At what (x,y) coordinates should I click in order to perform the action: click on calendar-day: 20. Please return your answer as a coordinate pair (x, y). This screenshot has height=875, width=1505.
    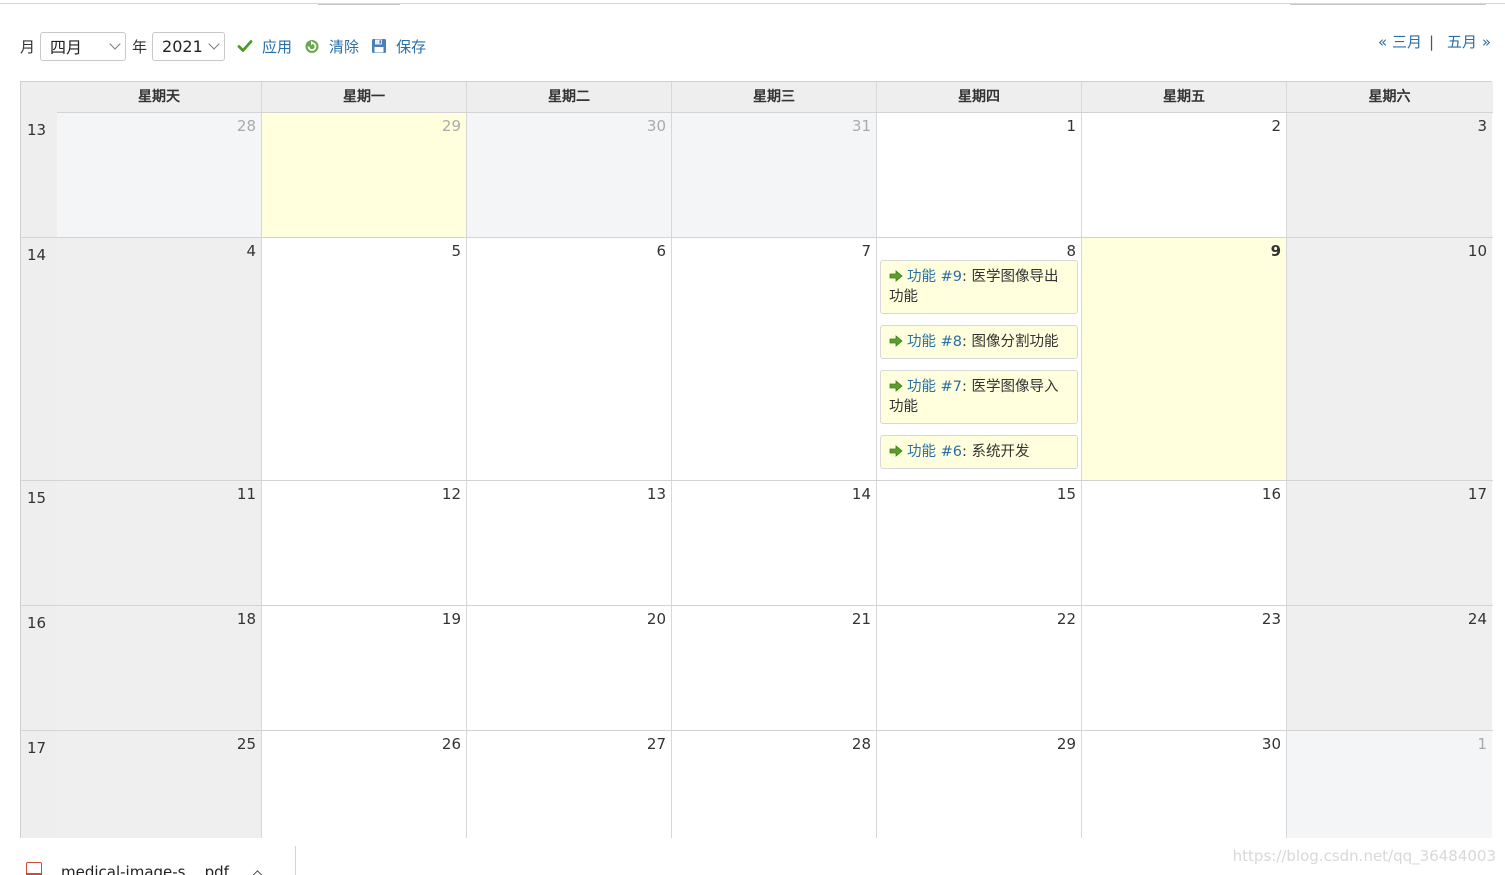
    Looking at the image, I should click on (569, 668).